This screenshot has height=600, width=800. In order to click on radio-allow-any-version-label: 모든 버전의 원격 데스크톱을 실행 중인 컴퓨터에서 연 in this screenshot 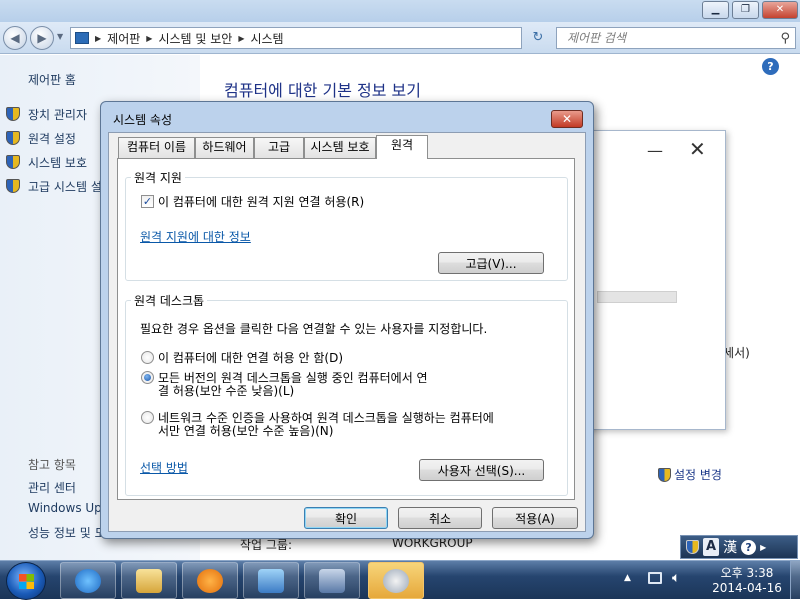, I will do `click(293, 378)`.